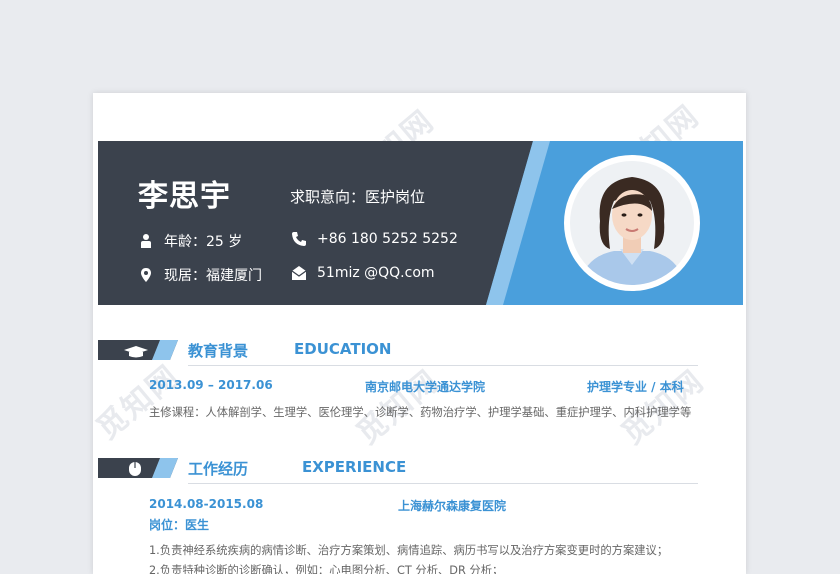 The width and height of the screenshot is (840, 574). What do you see at coordinates (218, 469) in the screenshot?
I see `experience-title-cn: 工作经历` at bounding box center [218, 469].